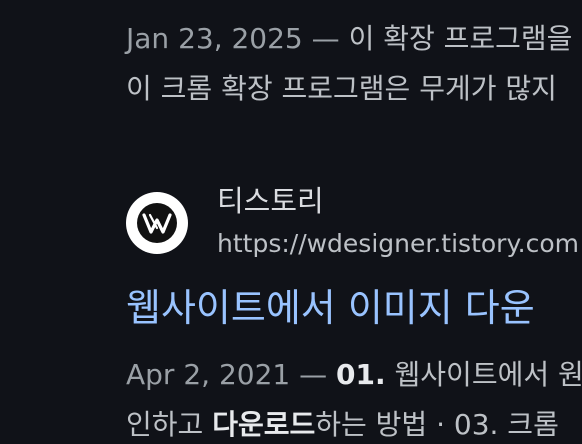 The image size is (582, 444). Describe the element at coordinates (361, 374) in the screenshot. I see `result-snippet-bold1: 01.` at that location.